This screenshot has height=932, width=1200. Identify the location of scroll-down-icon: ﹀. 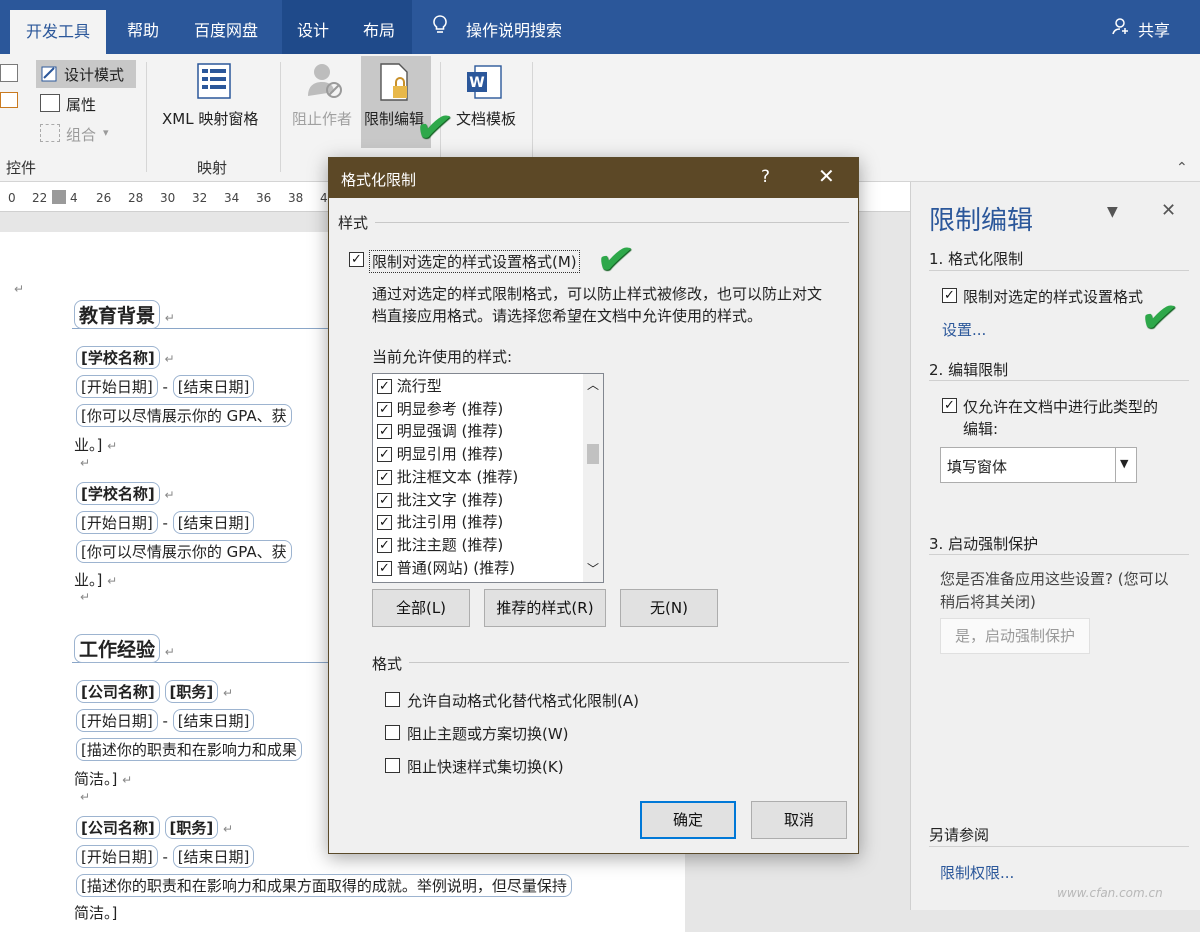
(593, 568).